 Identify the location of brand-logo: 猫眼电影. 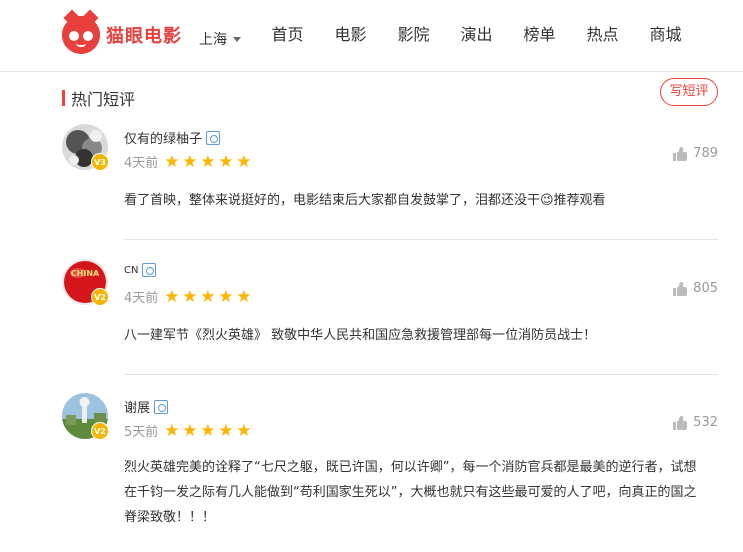
(122, 31).